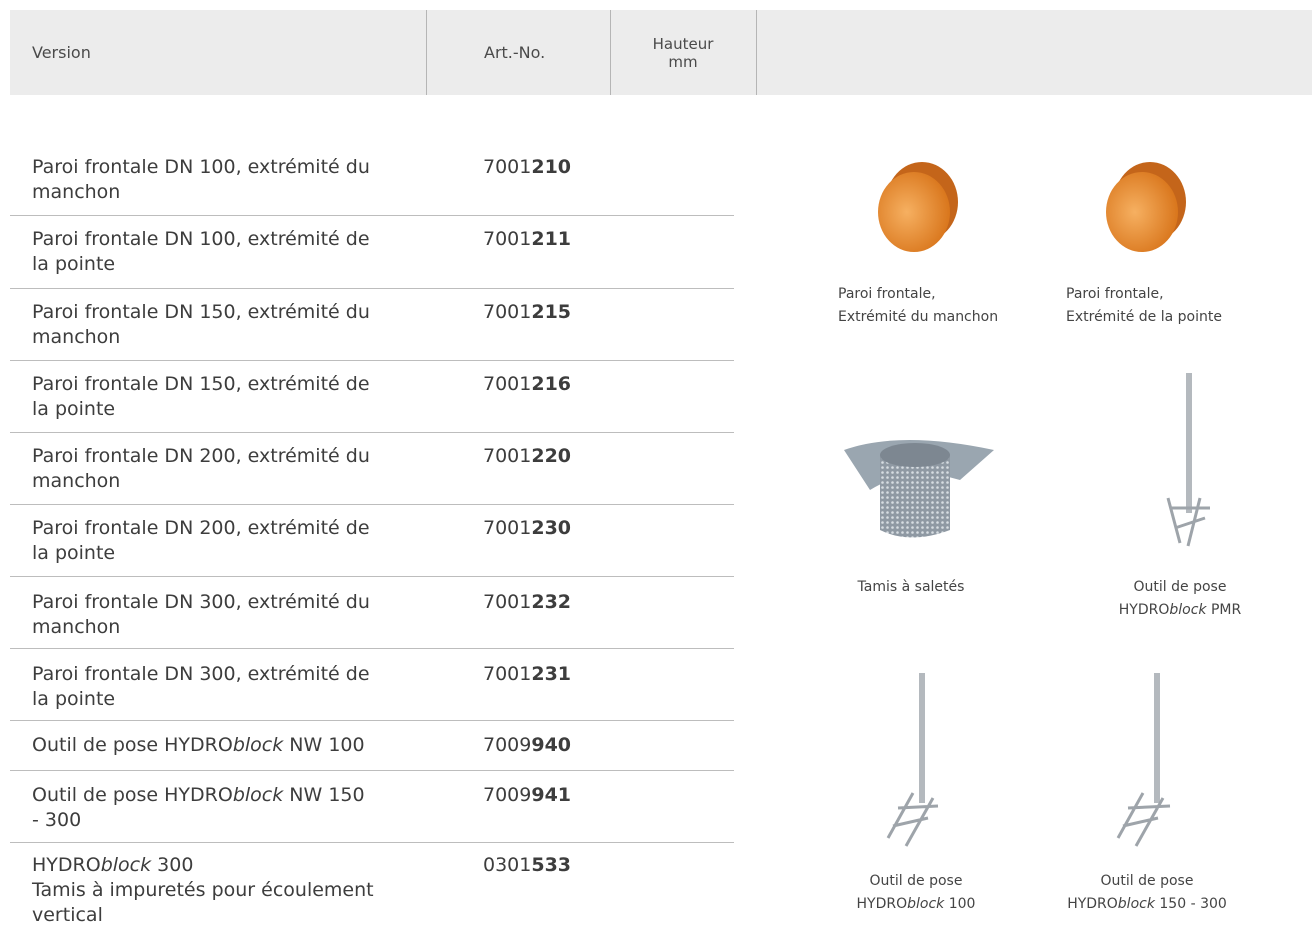 The image size is (1312, 928). I want to click on caption-dirt-strainer: Tamis à saletés, so click(911, 587).